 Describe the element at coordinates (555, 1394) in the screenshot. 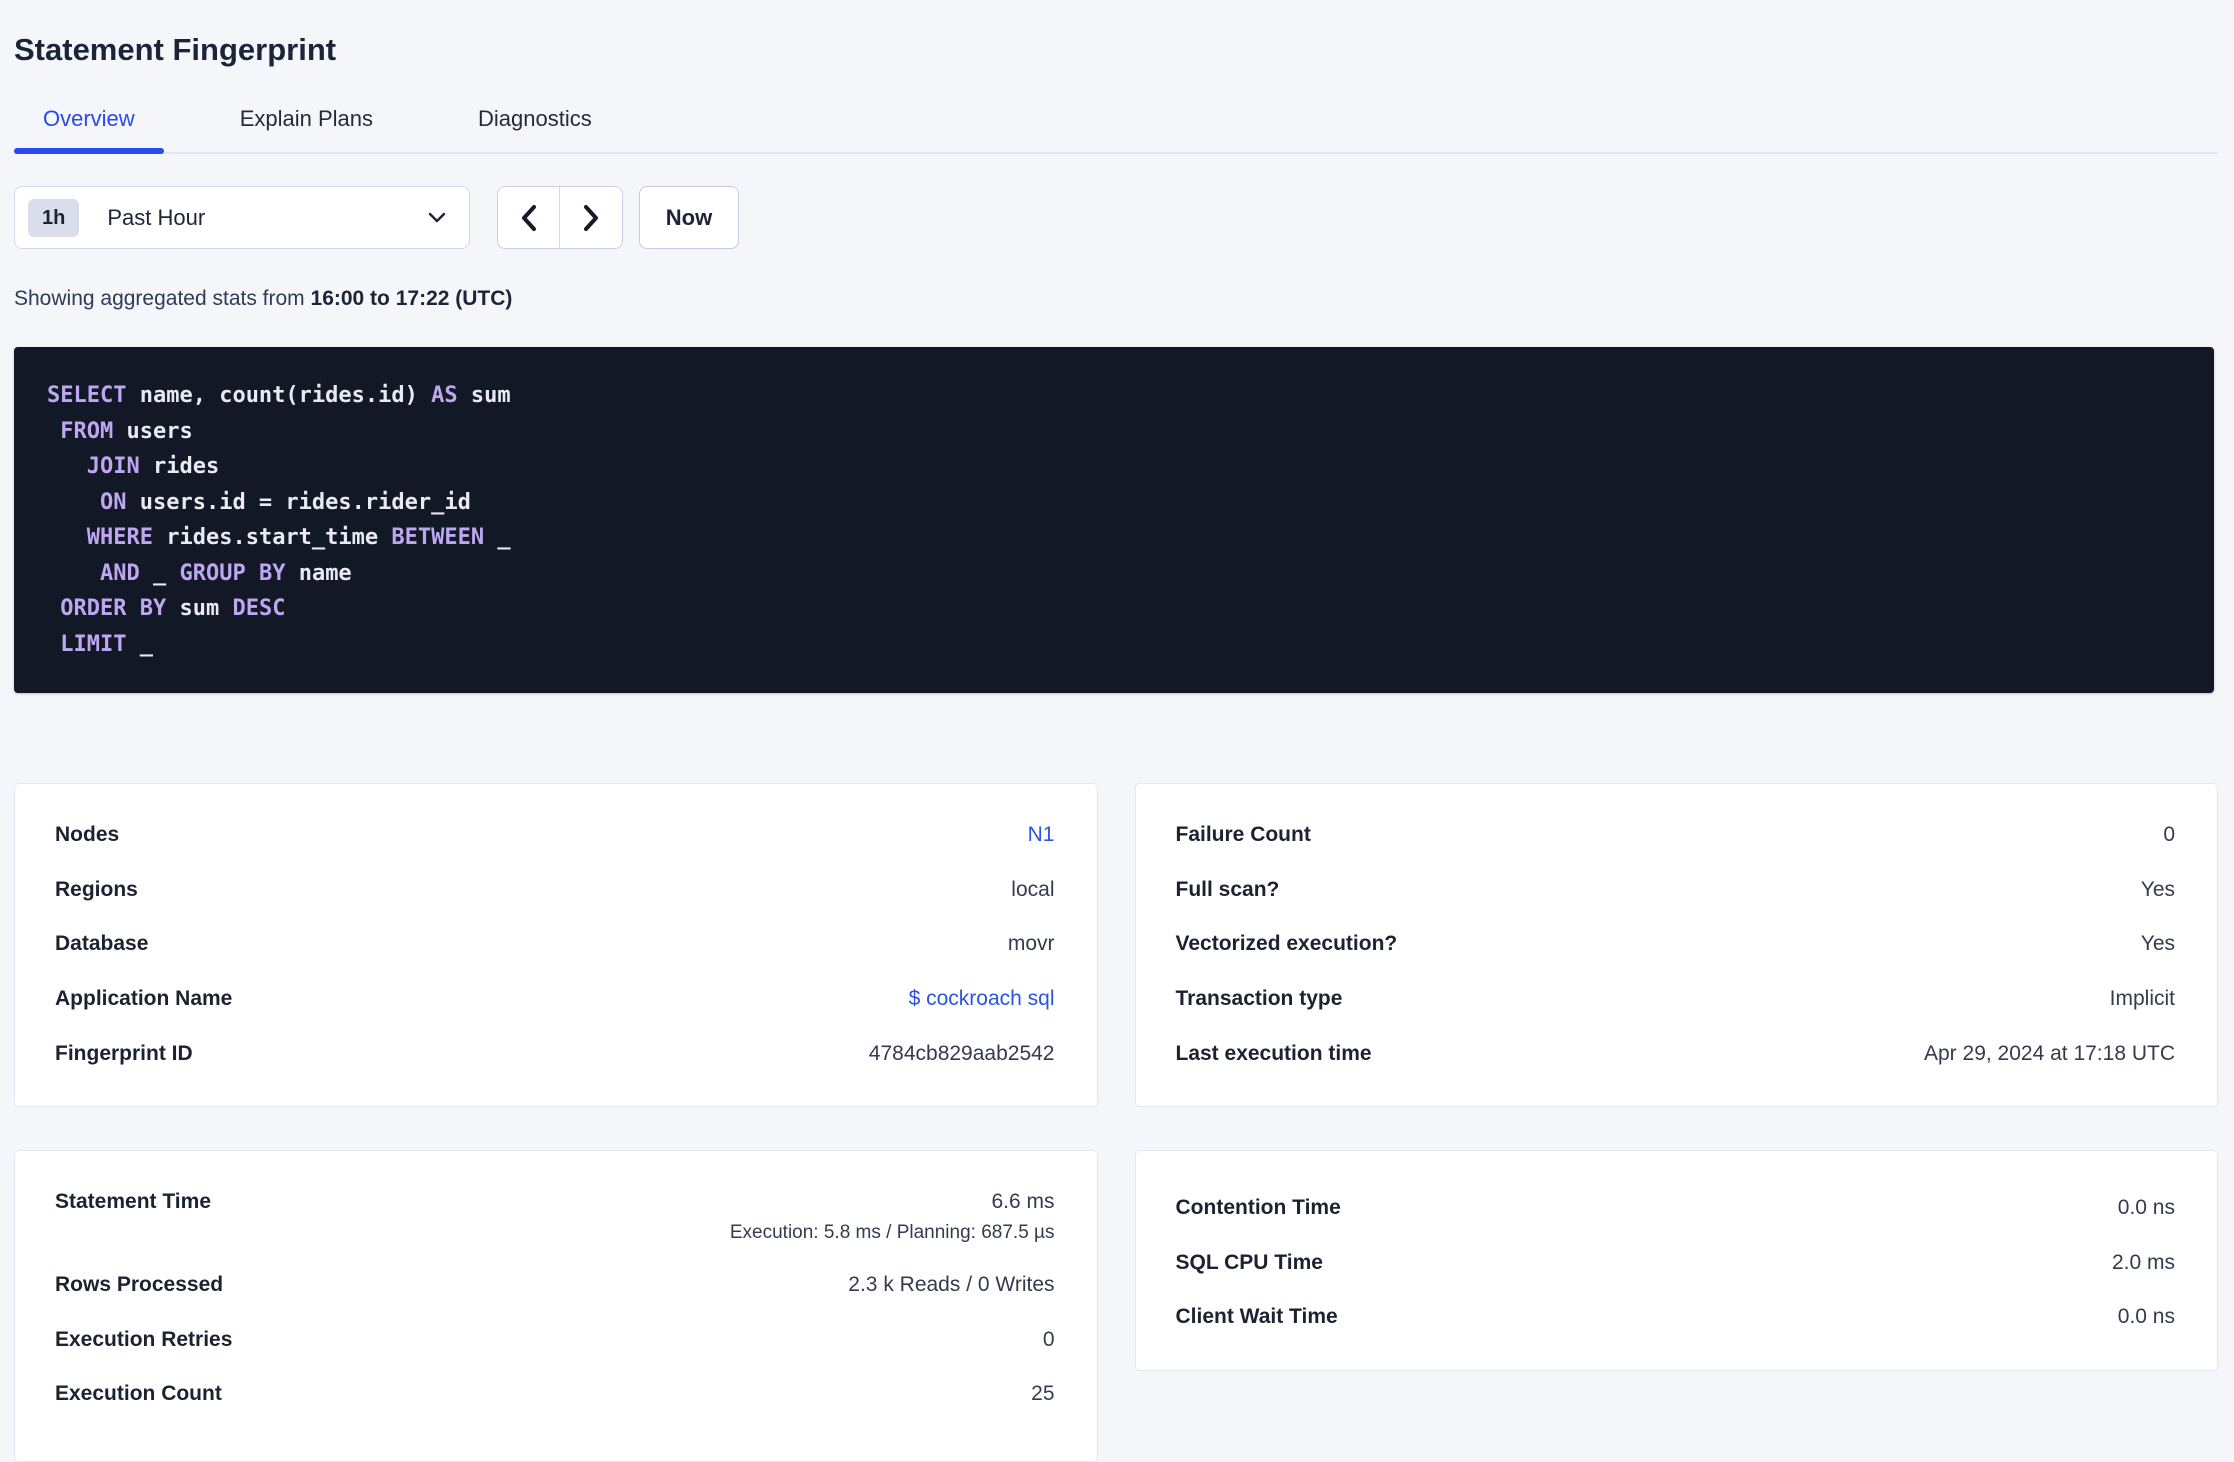

I see `stat-row-execution-count: Execution Count 25` at that location.